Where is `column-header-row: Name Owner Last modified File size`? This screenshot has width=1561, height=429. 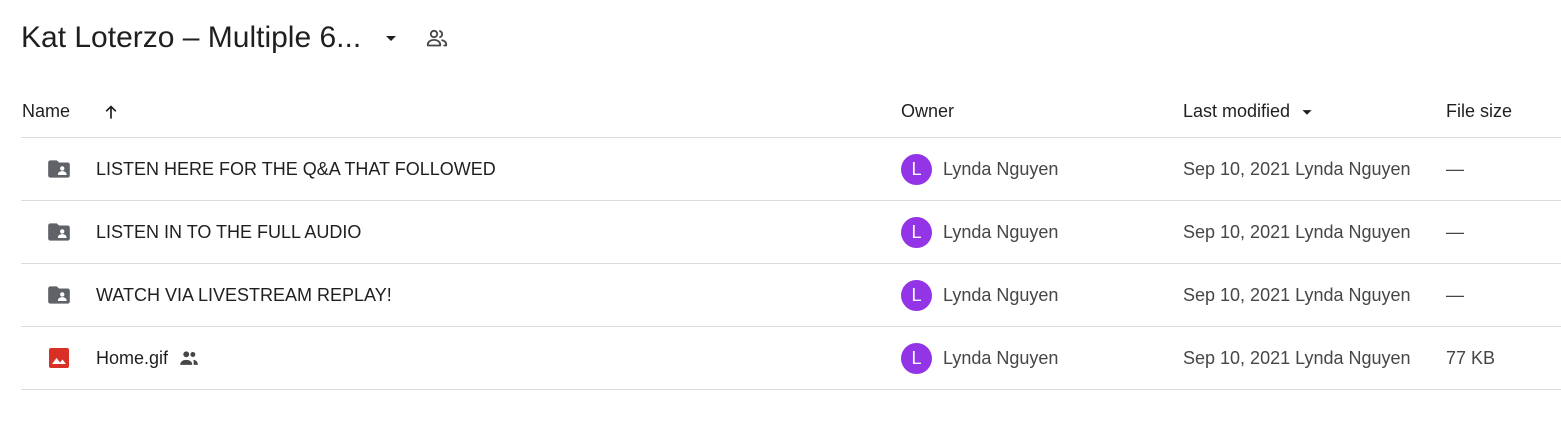 column-header-row: Name Owner Last modified File size is located at coordinates (791, 112).